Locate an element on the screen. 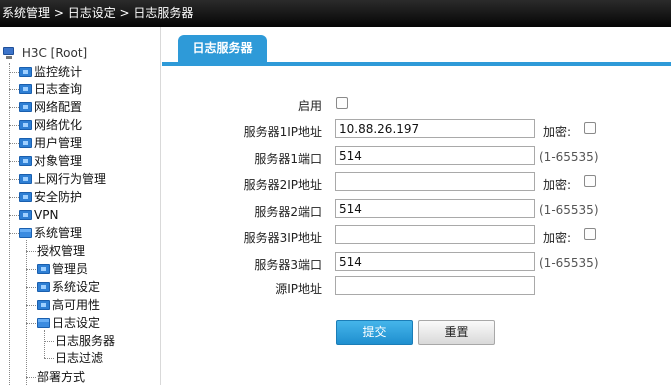  sidebar-item-object-management: 对象管理 is located at coordinates (50, 161).